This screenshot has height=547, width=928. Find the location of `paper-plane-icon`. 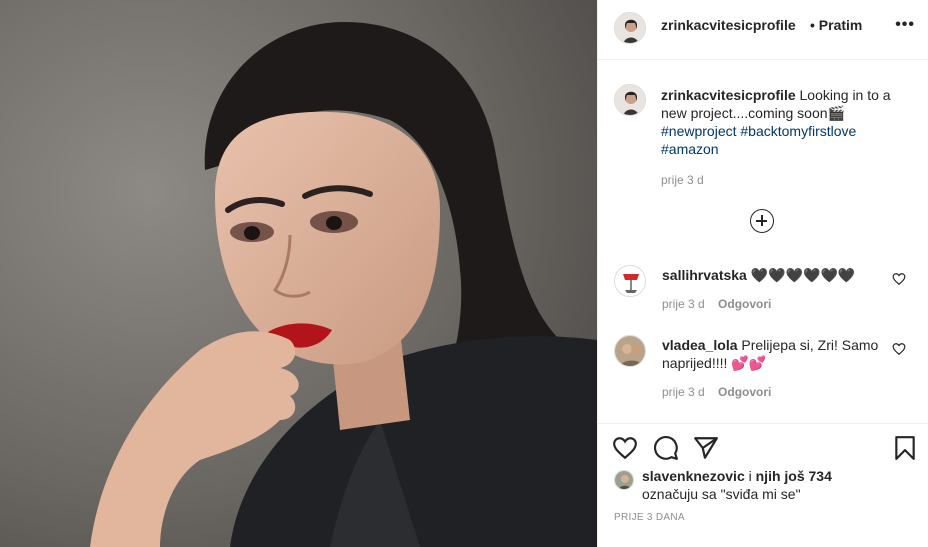

paper-plane-icon is located at coordinates (706, 448).